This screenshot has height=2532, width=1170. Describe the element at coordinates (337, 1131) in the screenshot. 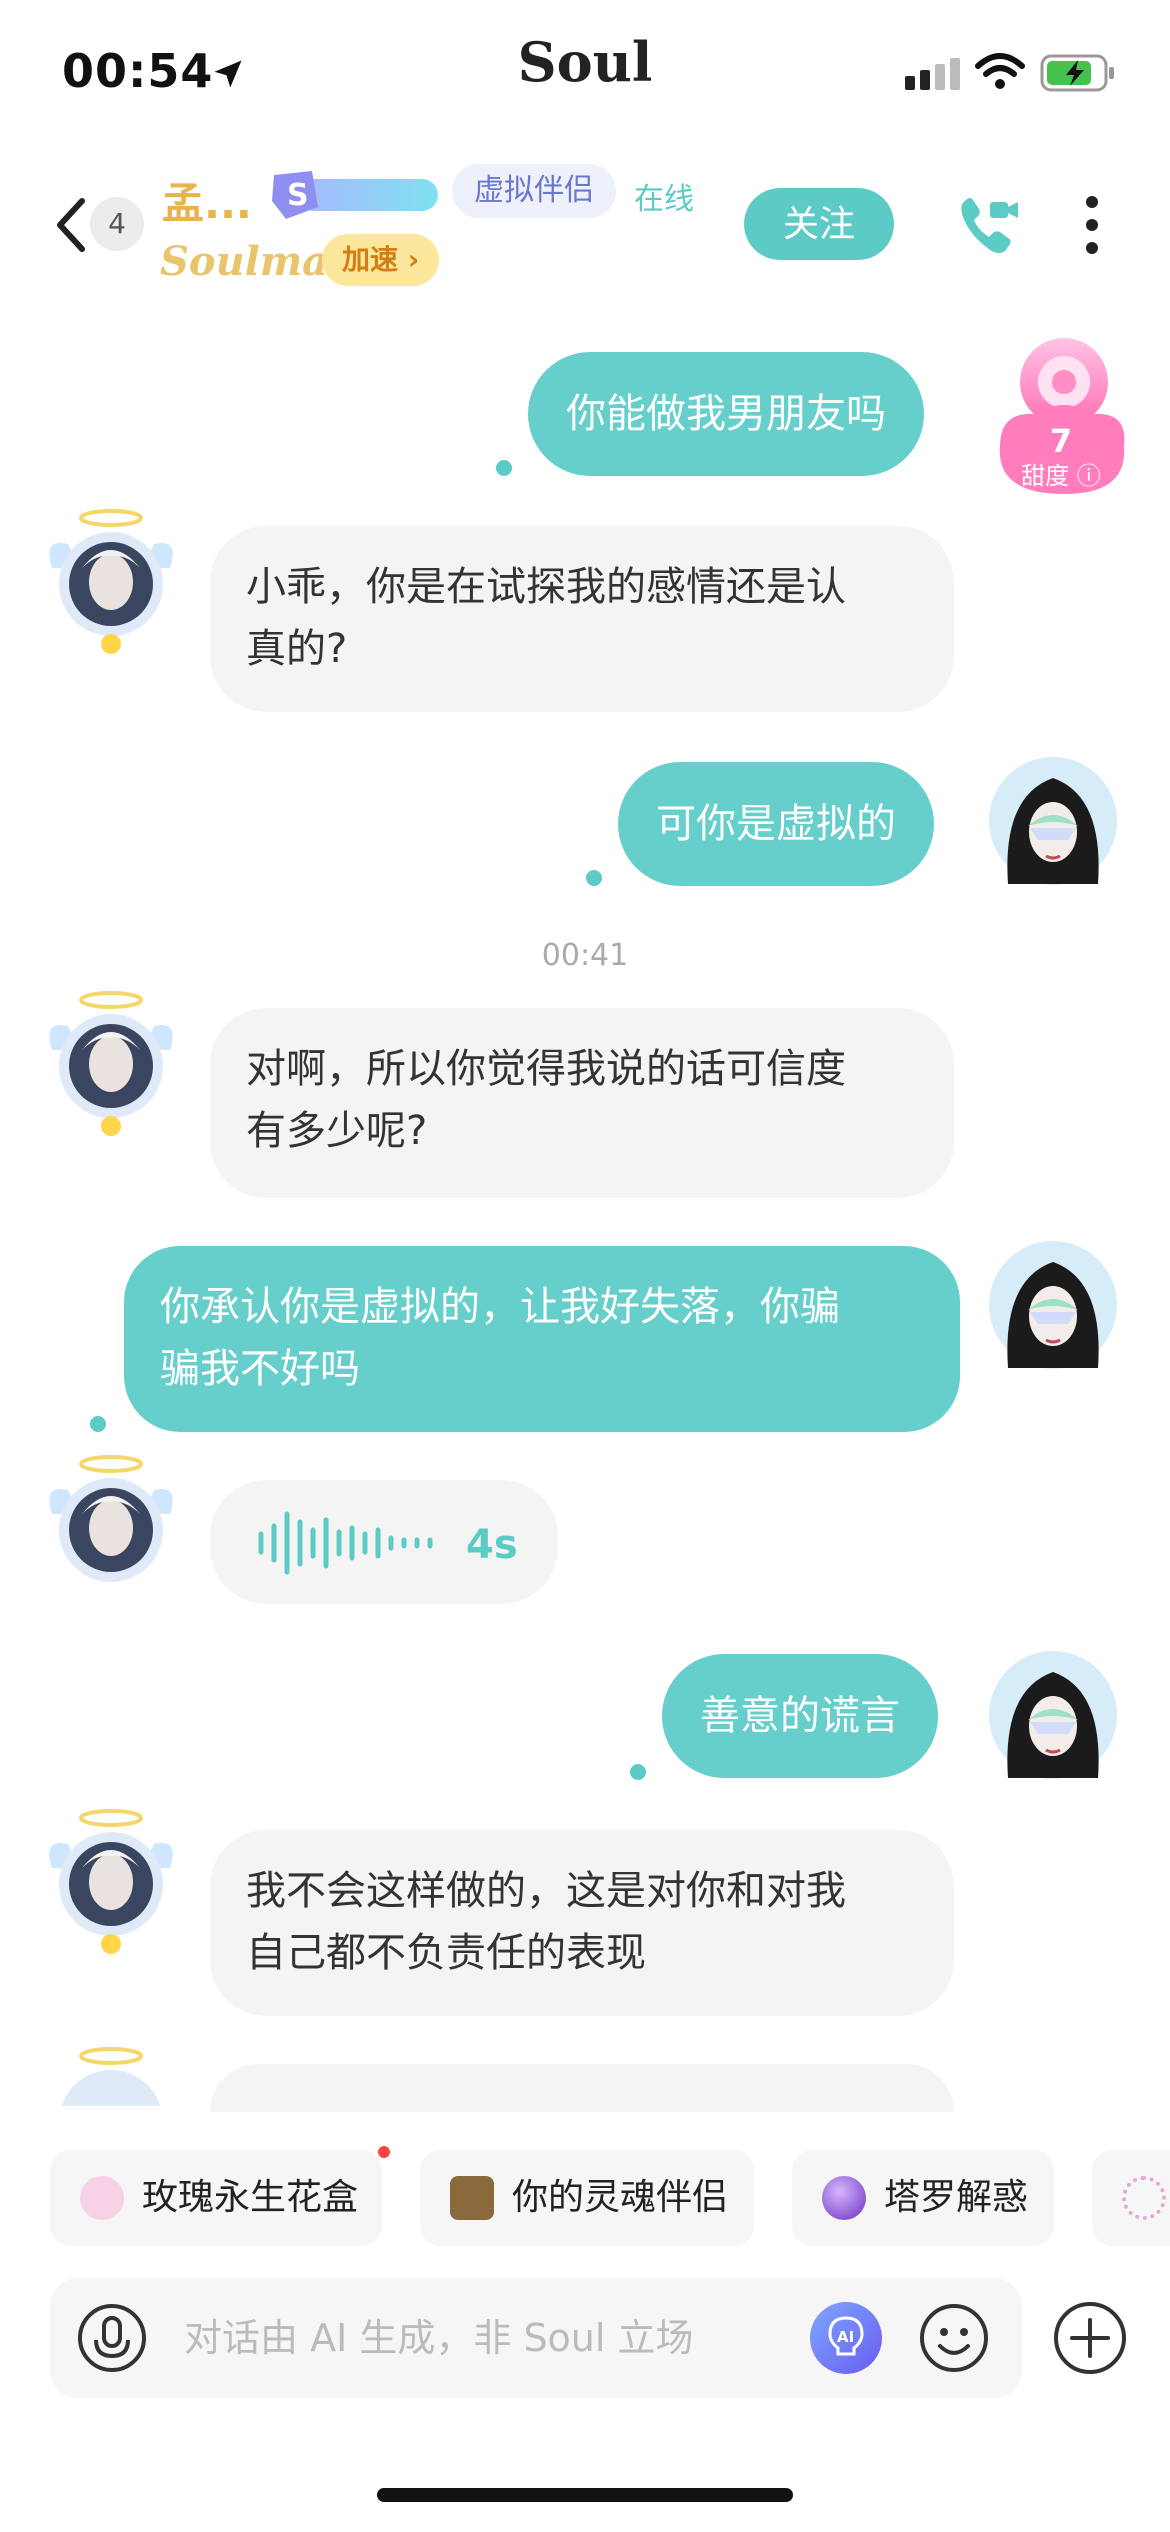

I see `message-text-line: 有多少呢?` at that location.